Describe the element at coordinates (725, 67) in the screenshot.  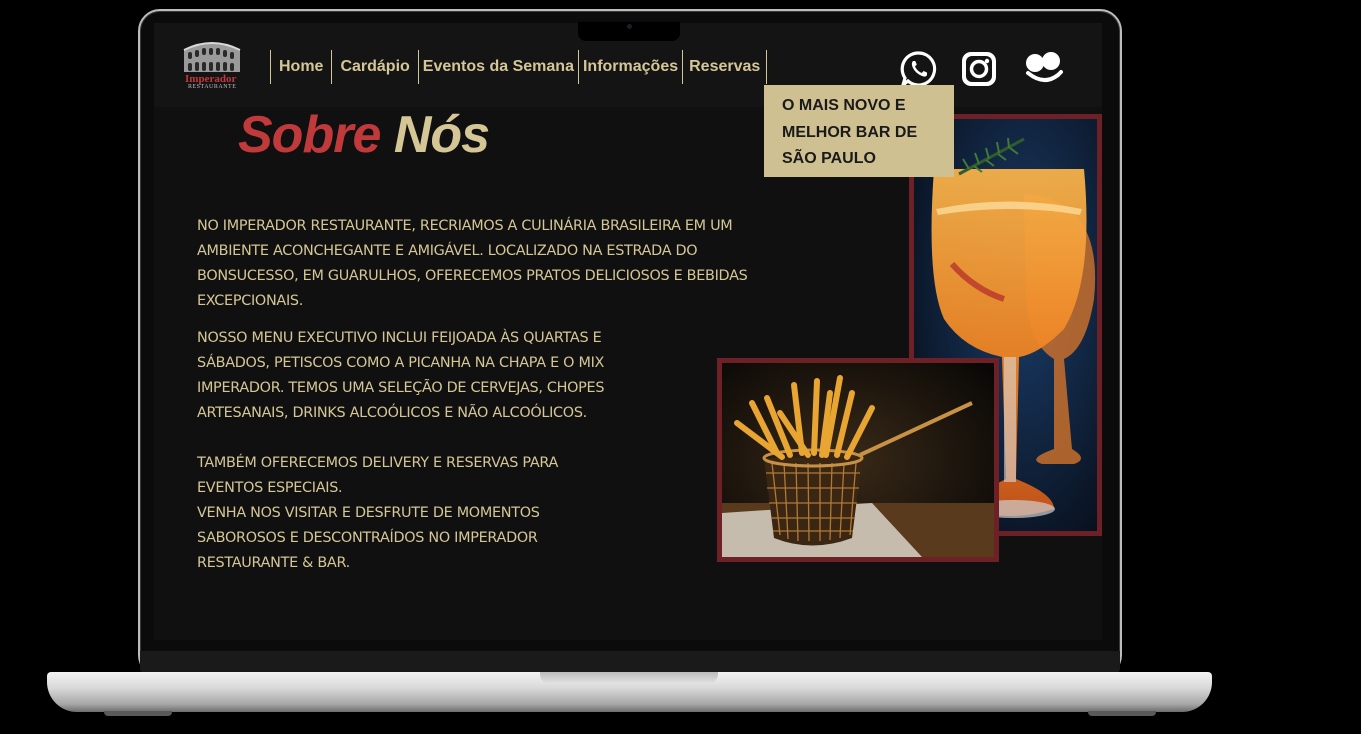
I see `nav-reservas: Reservas` at that location.